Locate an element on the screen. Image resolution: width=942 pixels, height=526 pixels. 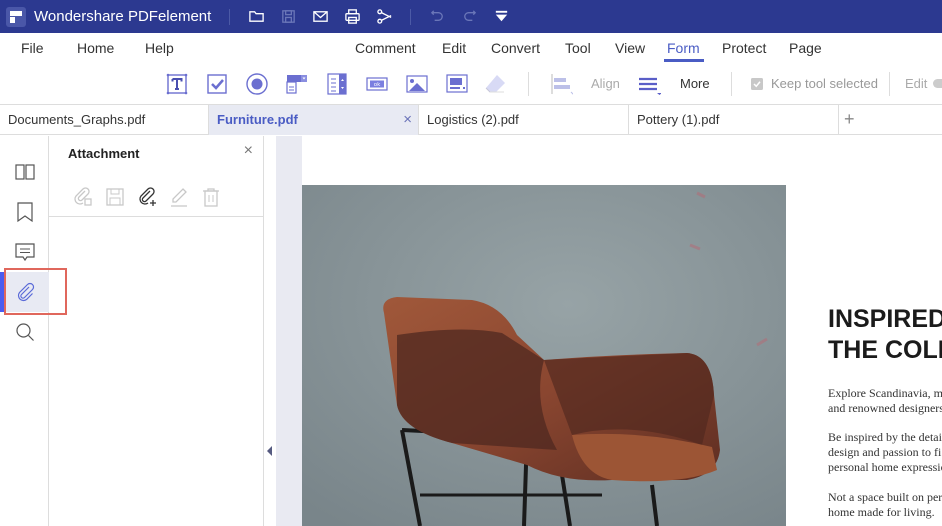
text-field-tool is located at coordinates (177, 84).